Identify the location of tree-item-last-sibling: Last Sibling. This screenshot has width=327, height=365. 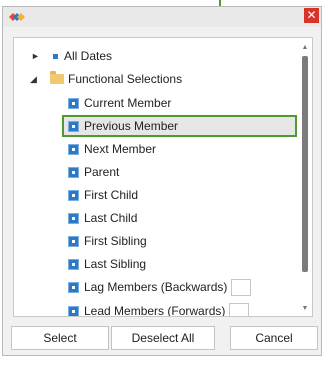
(107, 264).